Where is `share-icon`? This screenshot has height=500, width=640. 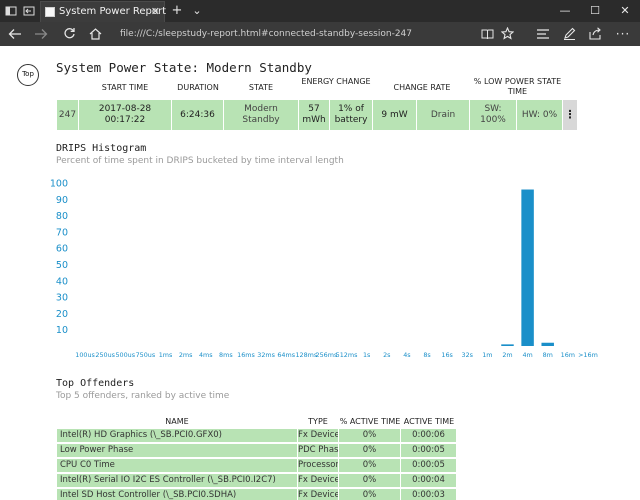
share-icon is located at coordinates (595, 34).